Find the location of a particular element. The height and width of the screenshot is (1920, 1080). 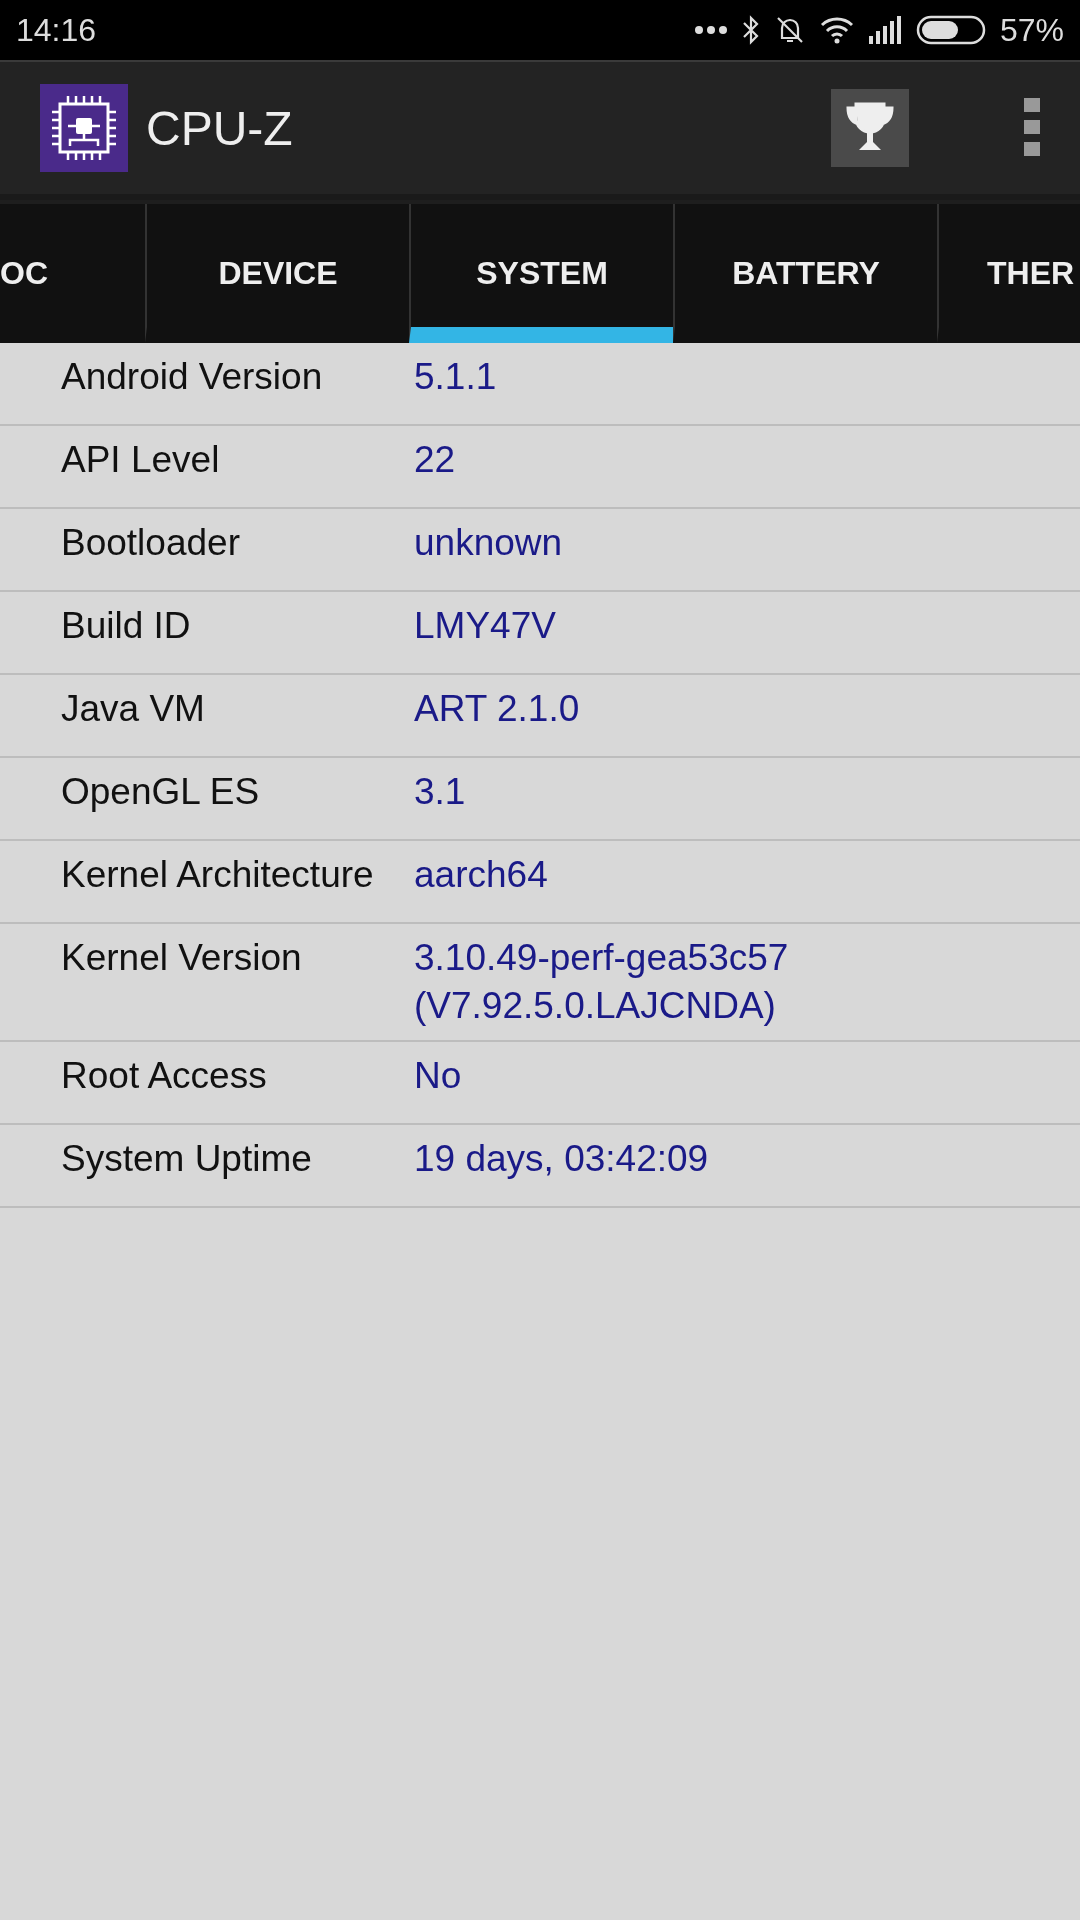

property-label: OpenGL ES is located at coordinates (160, 792).